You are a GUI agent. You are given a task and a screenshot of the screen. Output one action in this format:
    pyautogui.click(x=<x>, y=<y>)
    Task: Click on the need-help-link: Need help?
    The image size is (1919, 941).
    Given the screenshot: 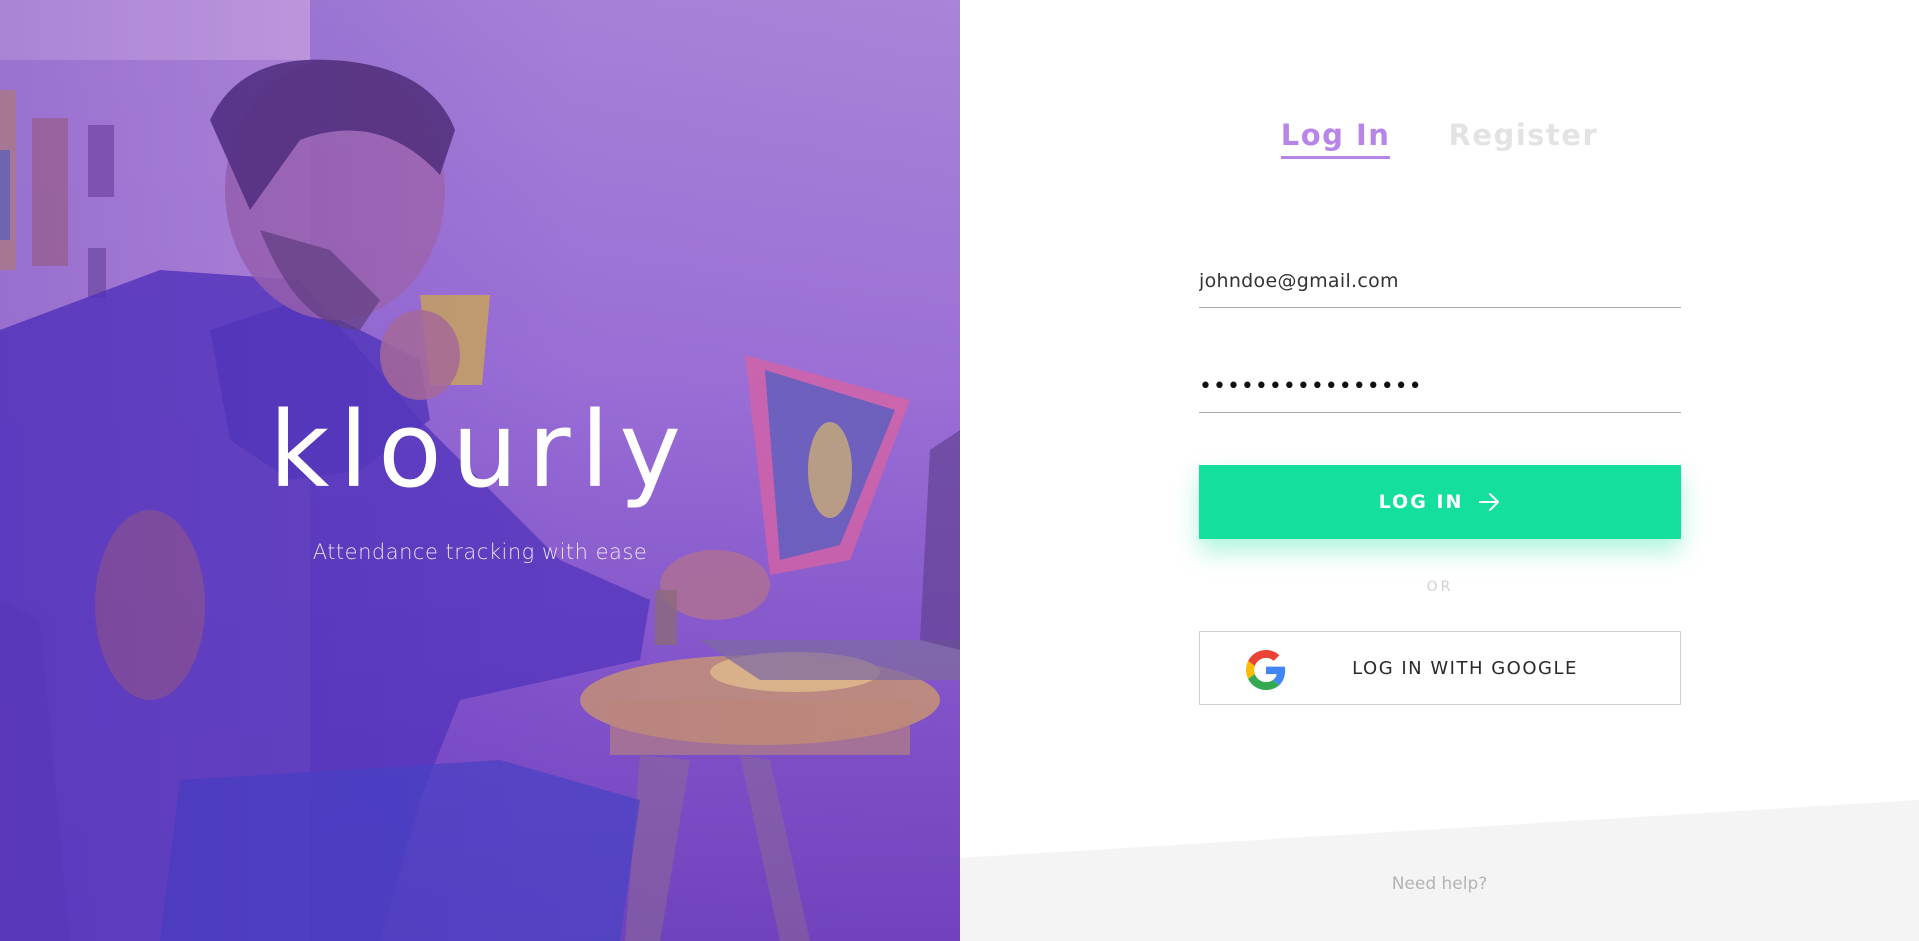 What is the action you would take?
    pyautogui.click(x=1439, y=884)
    